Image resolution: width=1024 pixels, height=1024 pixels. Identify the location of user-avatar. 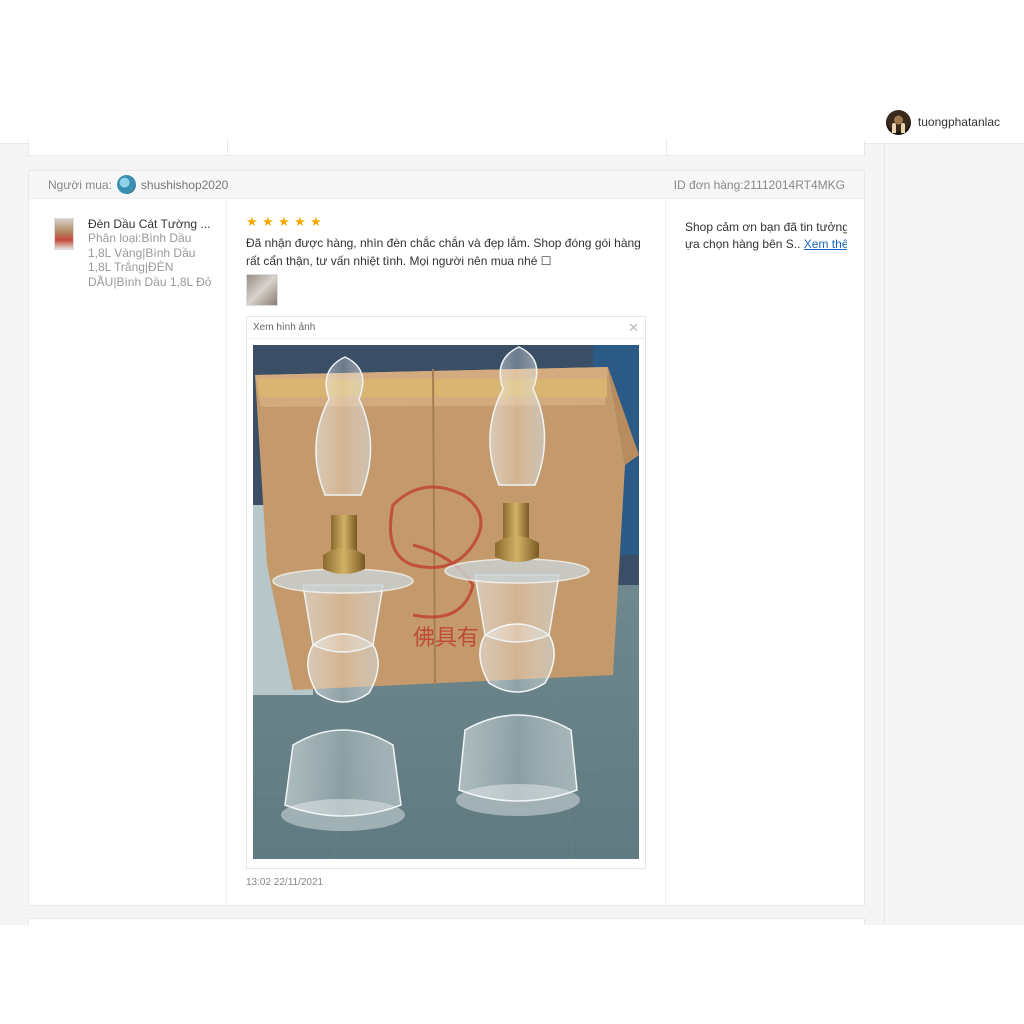
(898, 122).